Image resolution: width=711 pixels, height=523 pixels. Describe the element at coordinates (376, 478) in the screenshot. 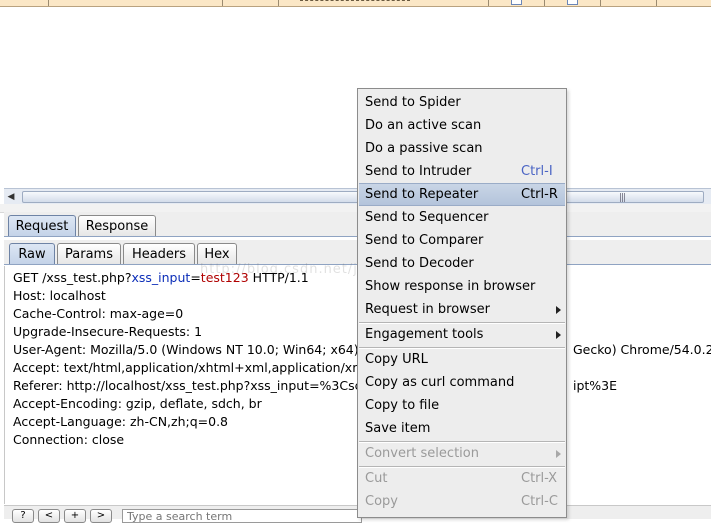

I see `menu-item-label: Cut` at that location.